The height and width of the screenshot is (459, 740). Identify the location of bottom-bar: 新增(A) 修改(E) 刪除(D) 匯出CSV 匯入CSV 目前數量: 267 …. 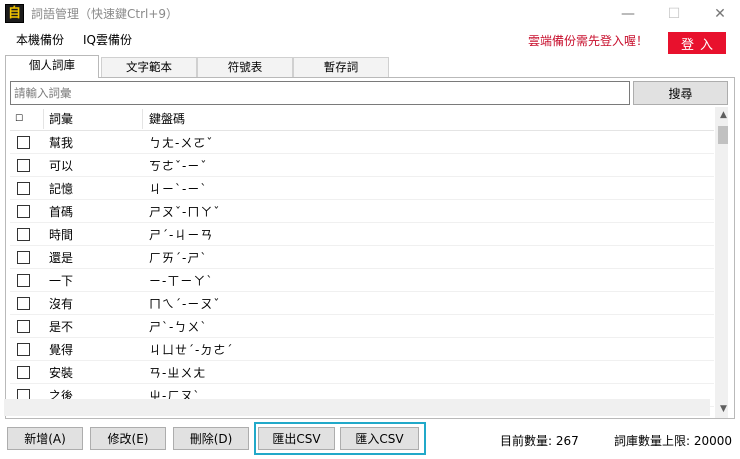
(370, 439).